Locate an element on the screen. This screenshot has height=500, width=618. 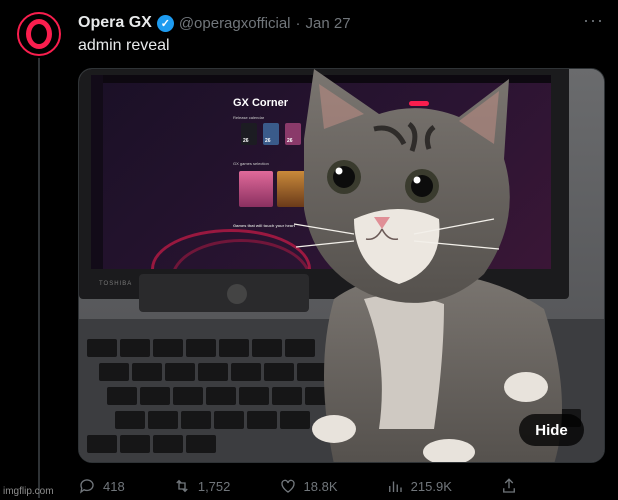
reply-icon is located at coordinates (86, 486).